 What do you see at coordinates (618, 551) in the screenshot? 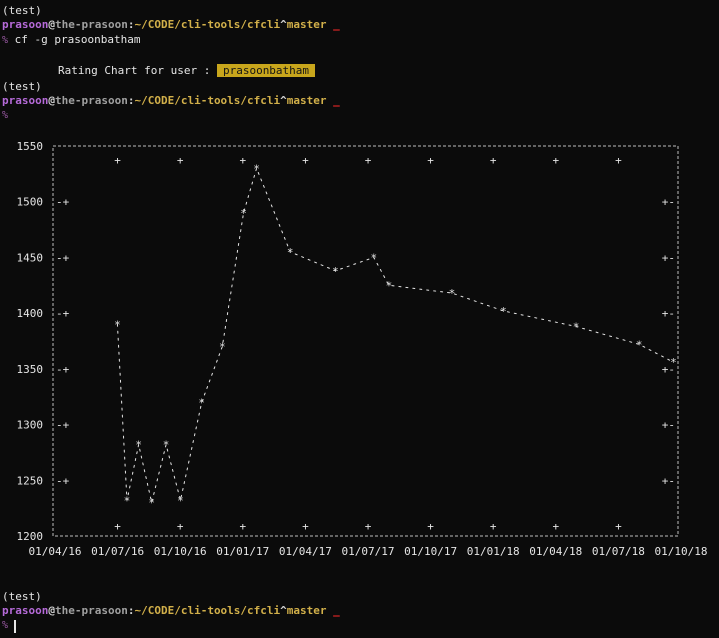
I see `x-tick-label: 01/07/18` at bounding box center [618, 551].